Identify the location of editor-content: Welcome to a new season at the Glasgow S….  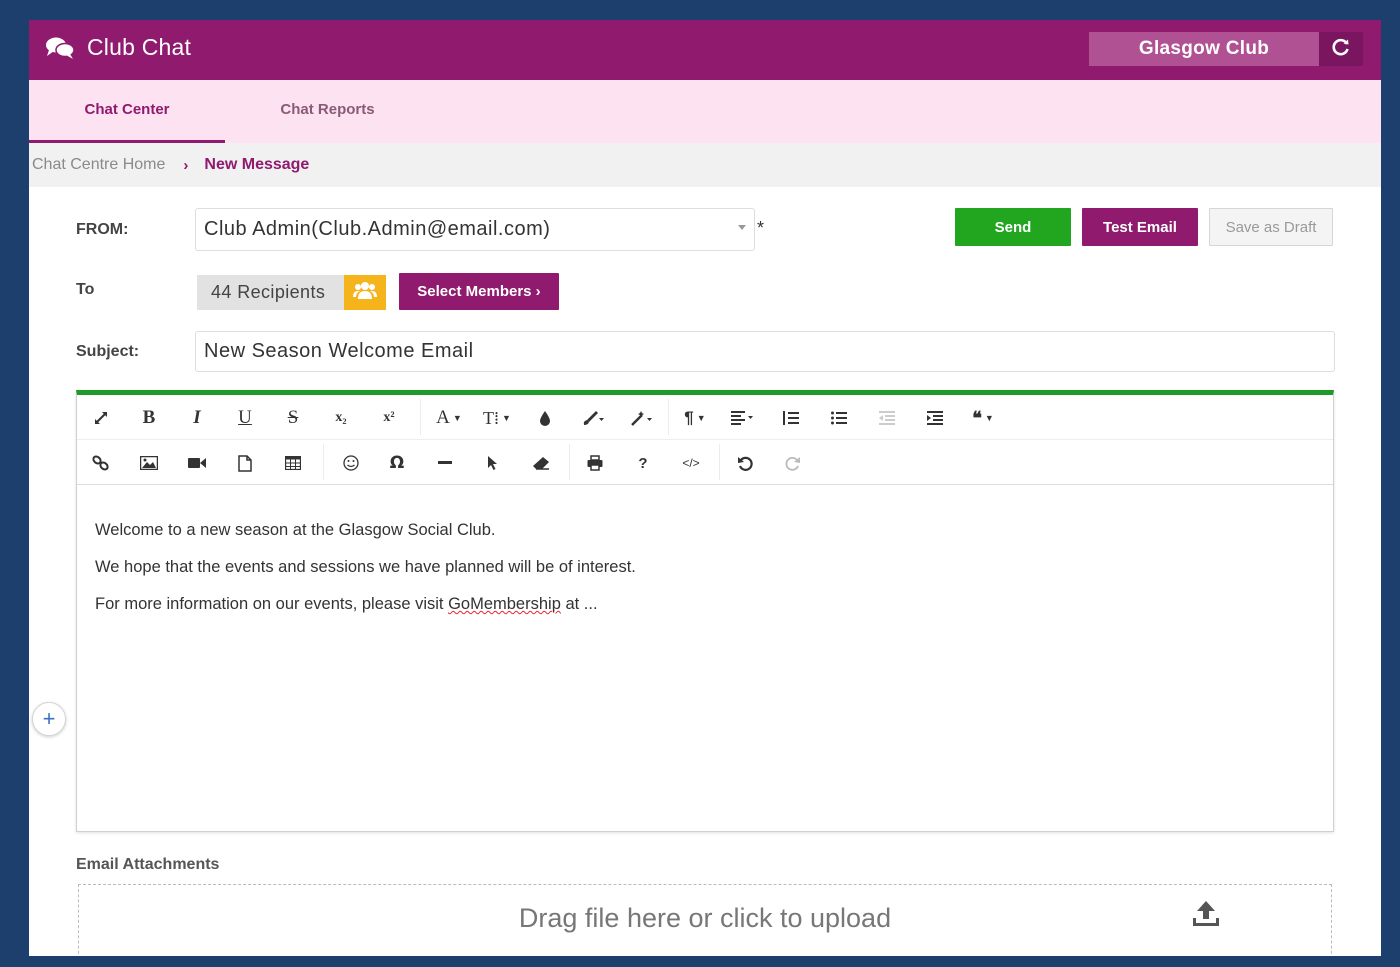
(704, 575).